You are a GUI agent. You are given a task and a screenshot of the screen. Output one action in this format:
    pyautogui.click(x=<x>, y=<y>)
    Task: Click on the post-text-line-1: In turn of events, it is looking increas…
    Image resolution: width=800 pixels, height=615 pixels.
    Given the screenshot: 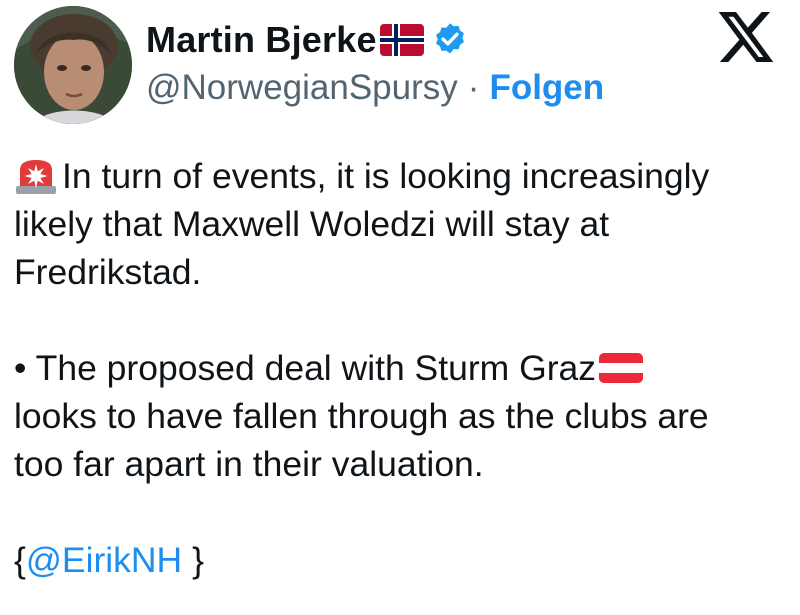 What is the action you would take?
    pyautogui.click(x=386, y=176)
    